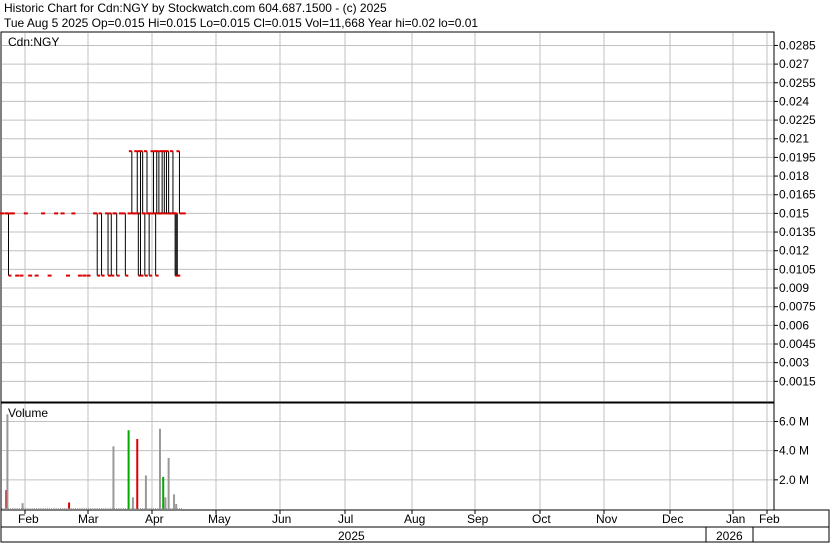 The height and width of the screenshot is (543, 830). I want to click on price-tick-label: 0.006, so click(794, 325).